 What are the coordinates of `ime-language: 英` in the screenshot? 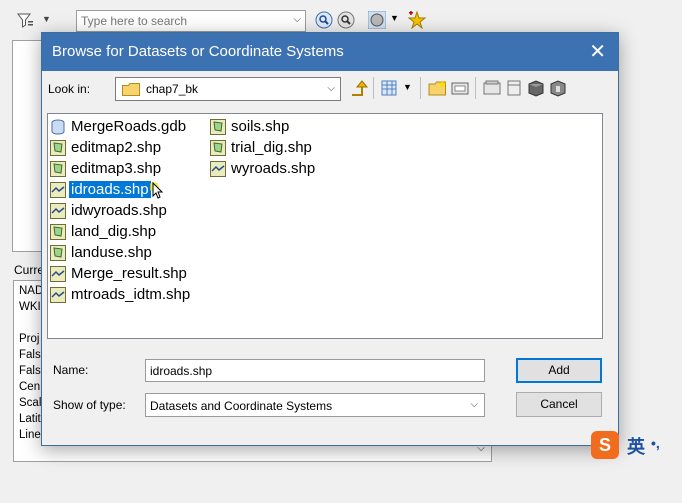 It's located at (636, 447).